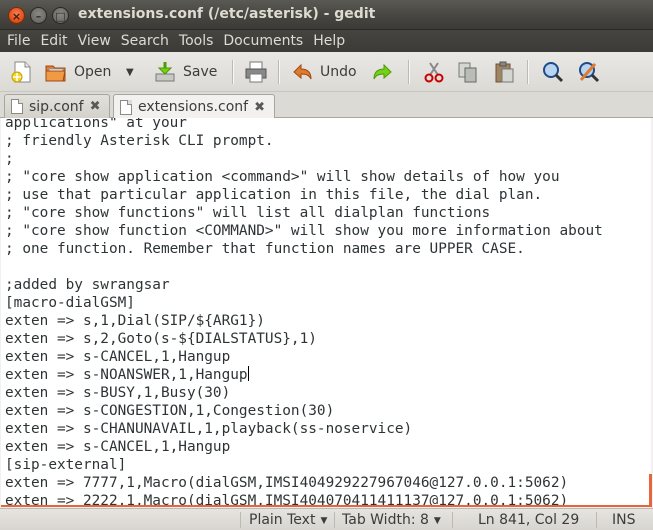 This screenshot has height=530, width=653. Describe the element at coordinates (282, 520) in the screenshot. I see `language-label: Plain Text` at that location.